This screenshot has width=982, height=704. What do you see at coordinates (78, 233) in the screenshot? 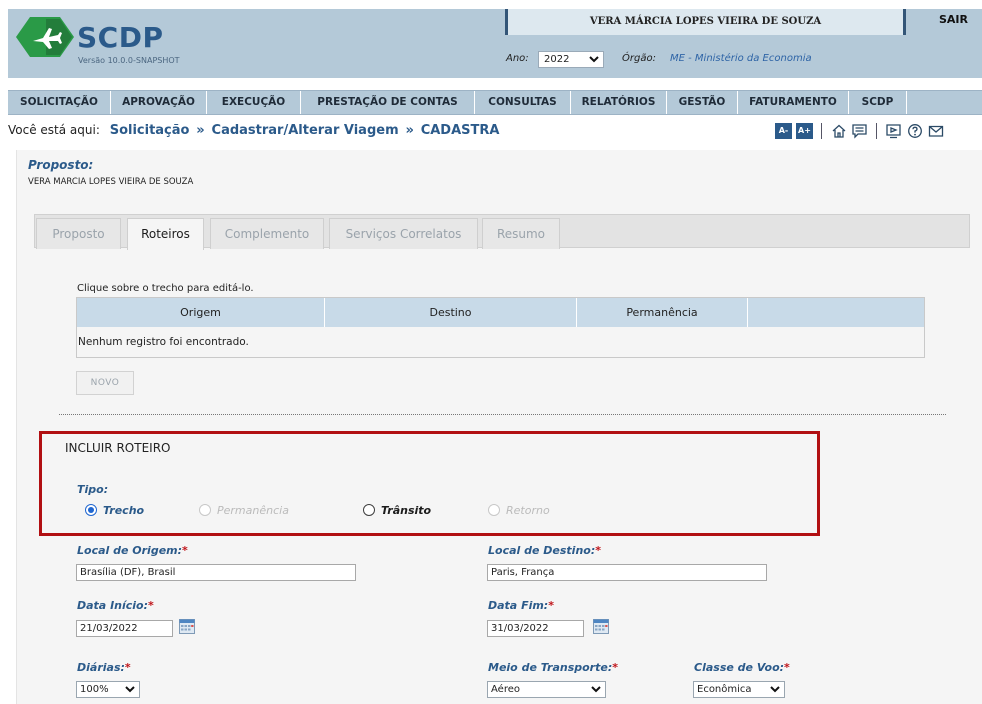
I see `tab-proposto: Proposto` at bounding box center [78, 233].